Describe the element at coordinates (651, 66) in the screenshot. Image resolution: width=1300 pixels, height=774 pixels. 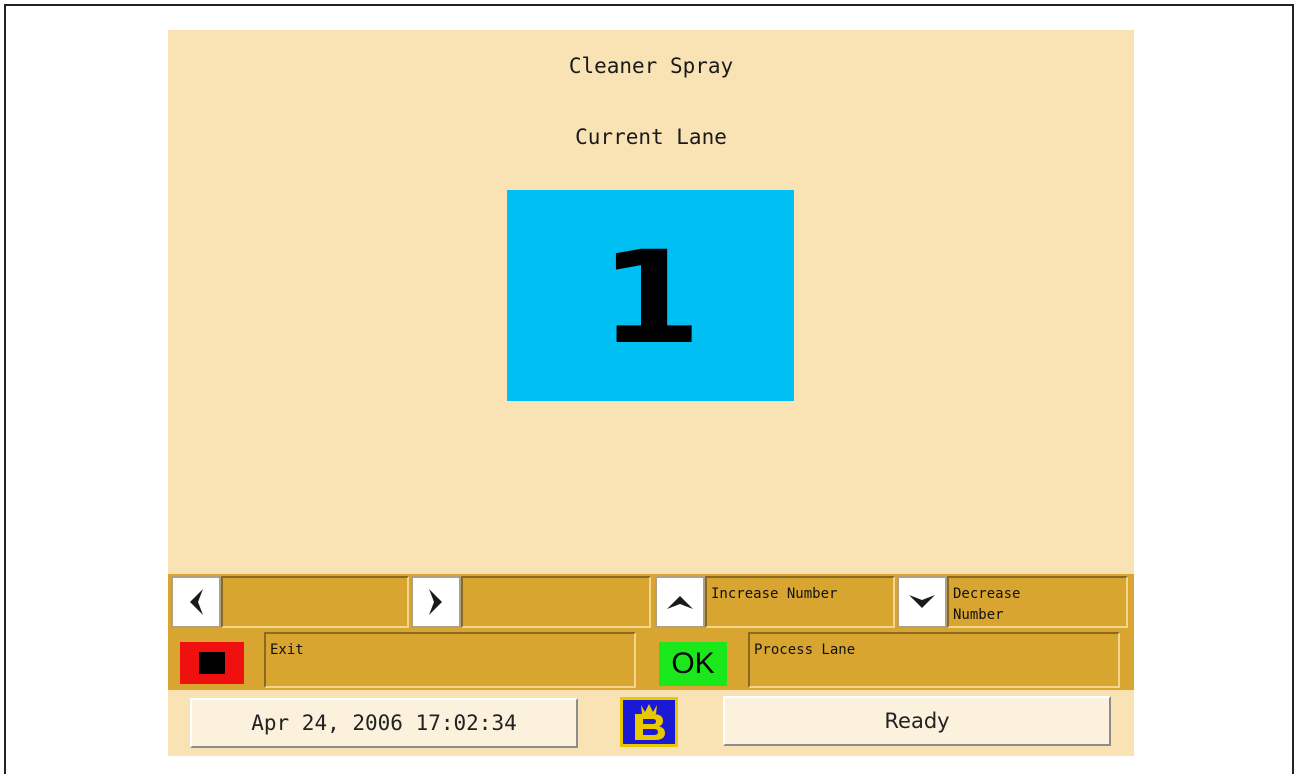
I see `screen-title: Cleaner Spray` at that location.